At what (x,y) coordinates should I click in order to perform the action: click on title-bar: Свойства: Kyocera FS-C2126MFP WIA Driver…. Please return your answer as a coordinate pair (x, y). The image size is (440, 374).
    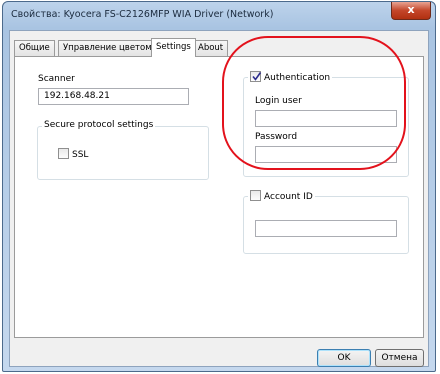
    Looking at the image, I should click on (219, 16).